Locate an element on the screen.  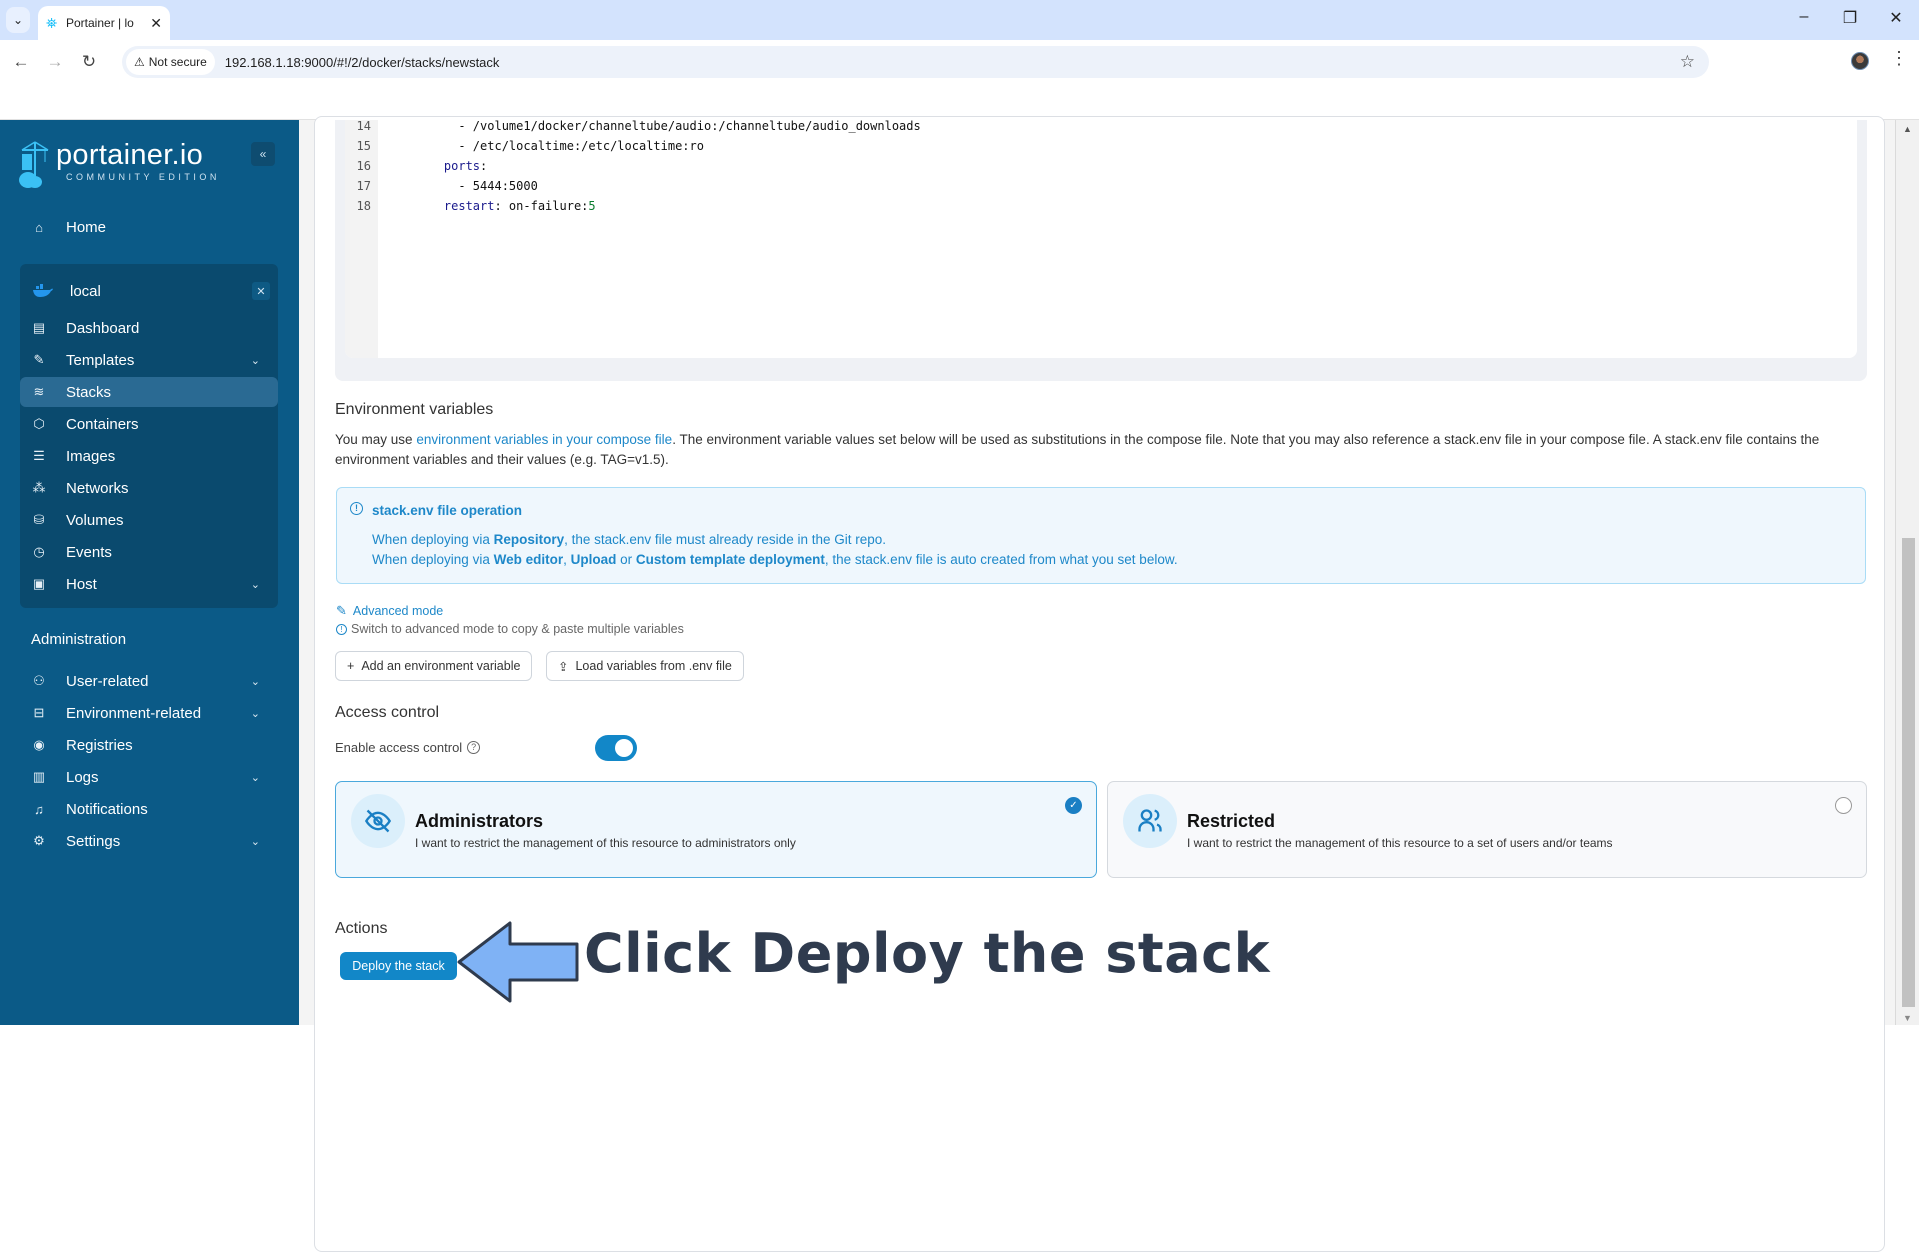
portainer-logo: portainer.io COMMUNITY EDITION is located at coordinates (119, 165).